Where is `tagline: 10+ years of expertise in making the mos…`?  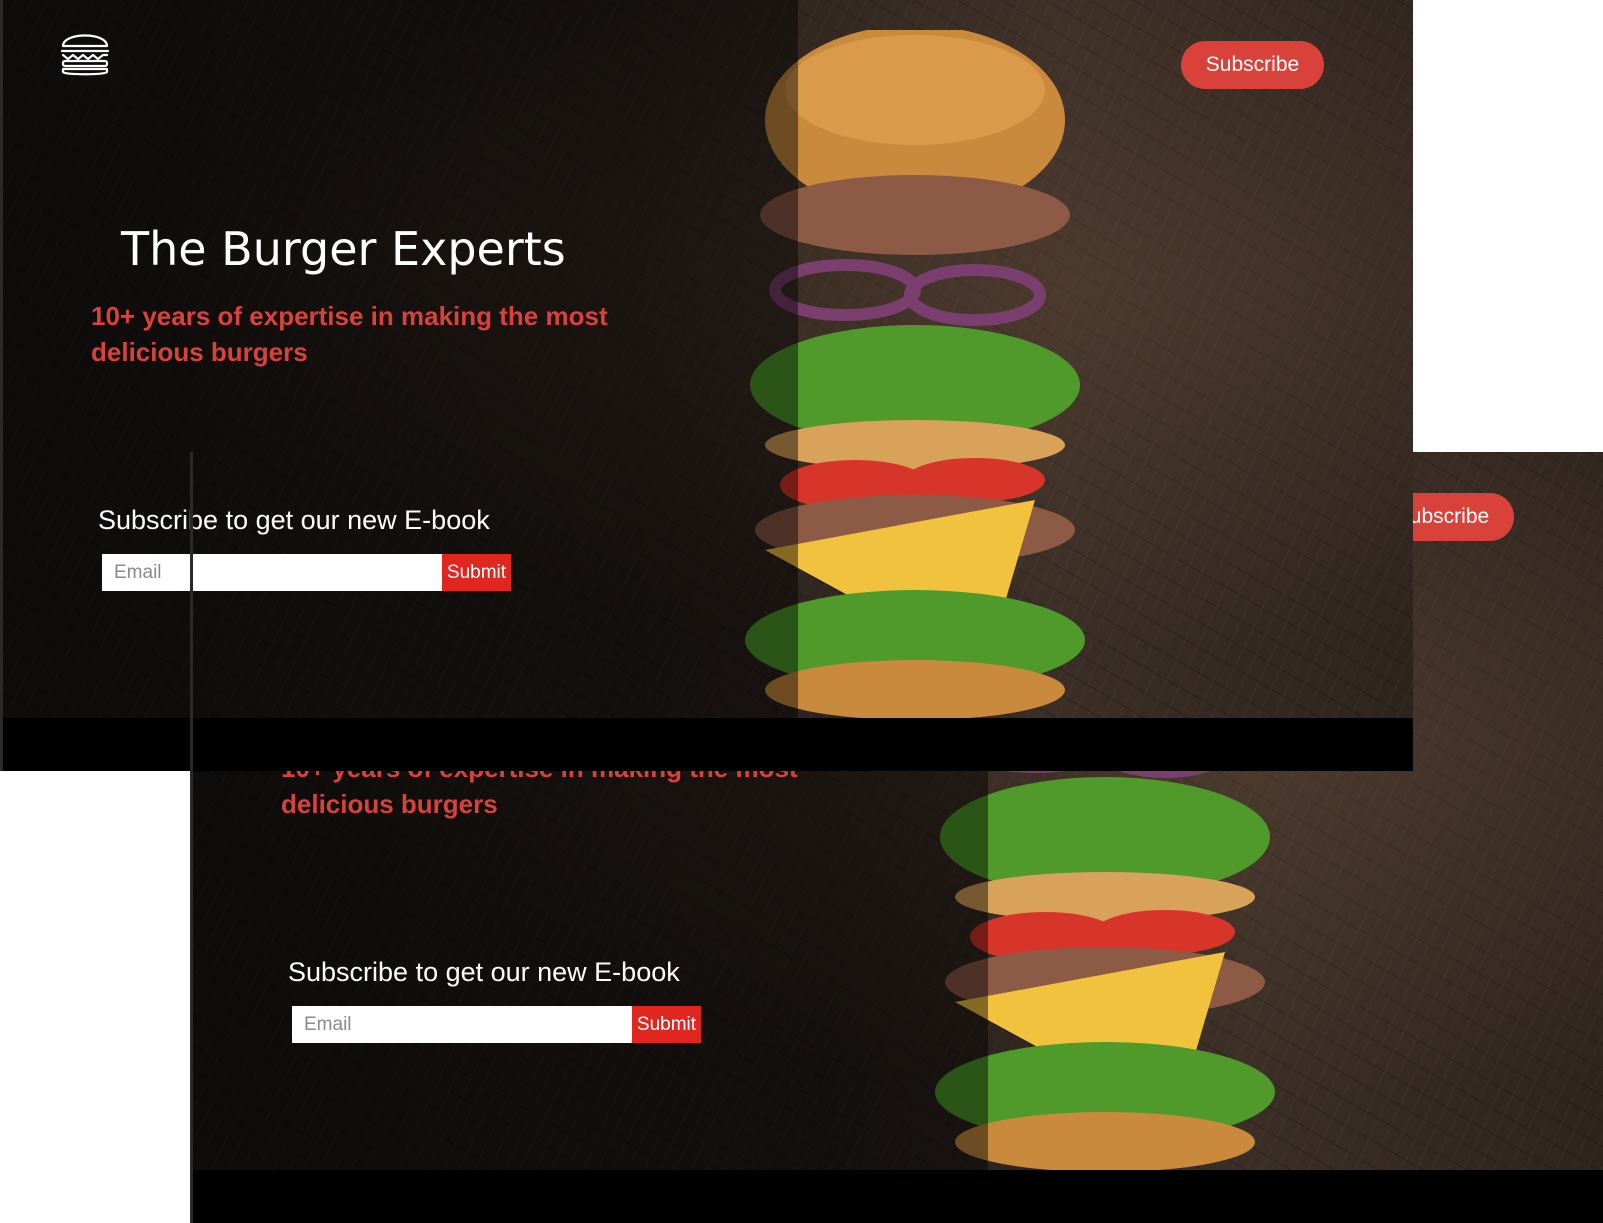
tagline: 10+ years of expertise in making the mos… is located at coordinates (349, 334).